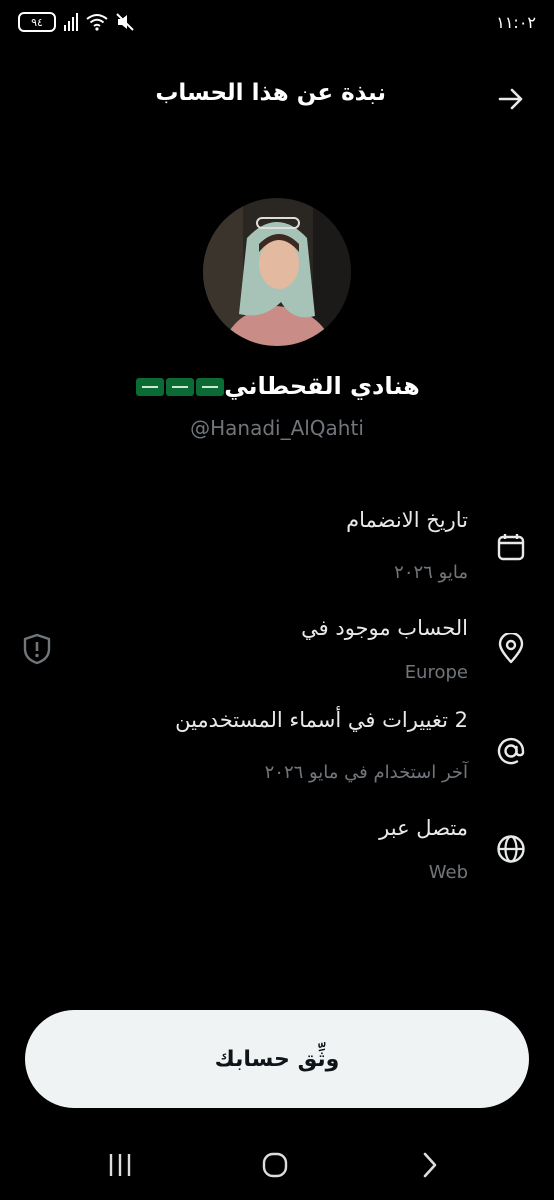 The height and width of the screenshot is (1200, 554). What do you see at coordinates (277, 656) in the screenshot?
I see `info-location: الحساب موجود في Europe` at bounding box center [277, 656].